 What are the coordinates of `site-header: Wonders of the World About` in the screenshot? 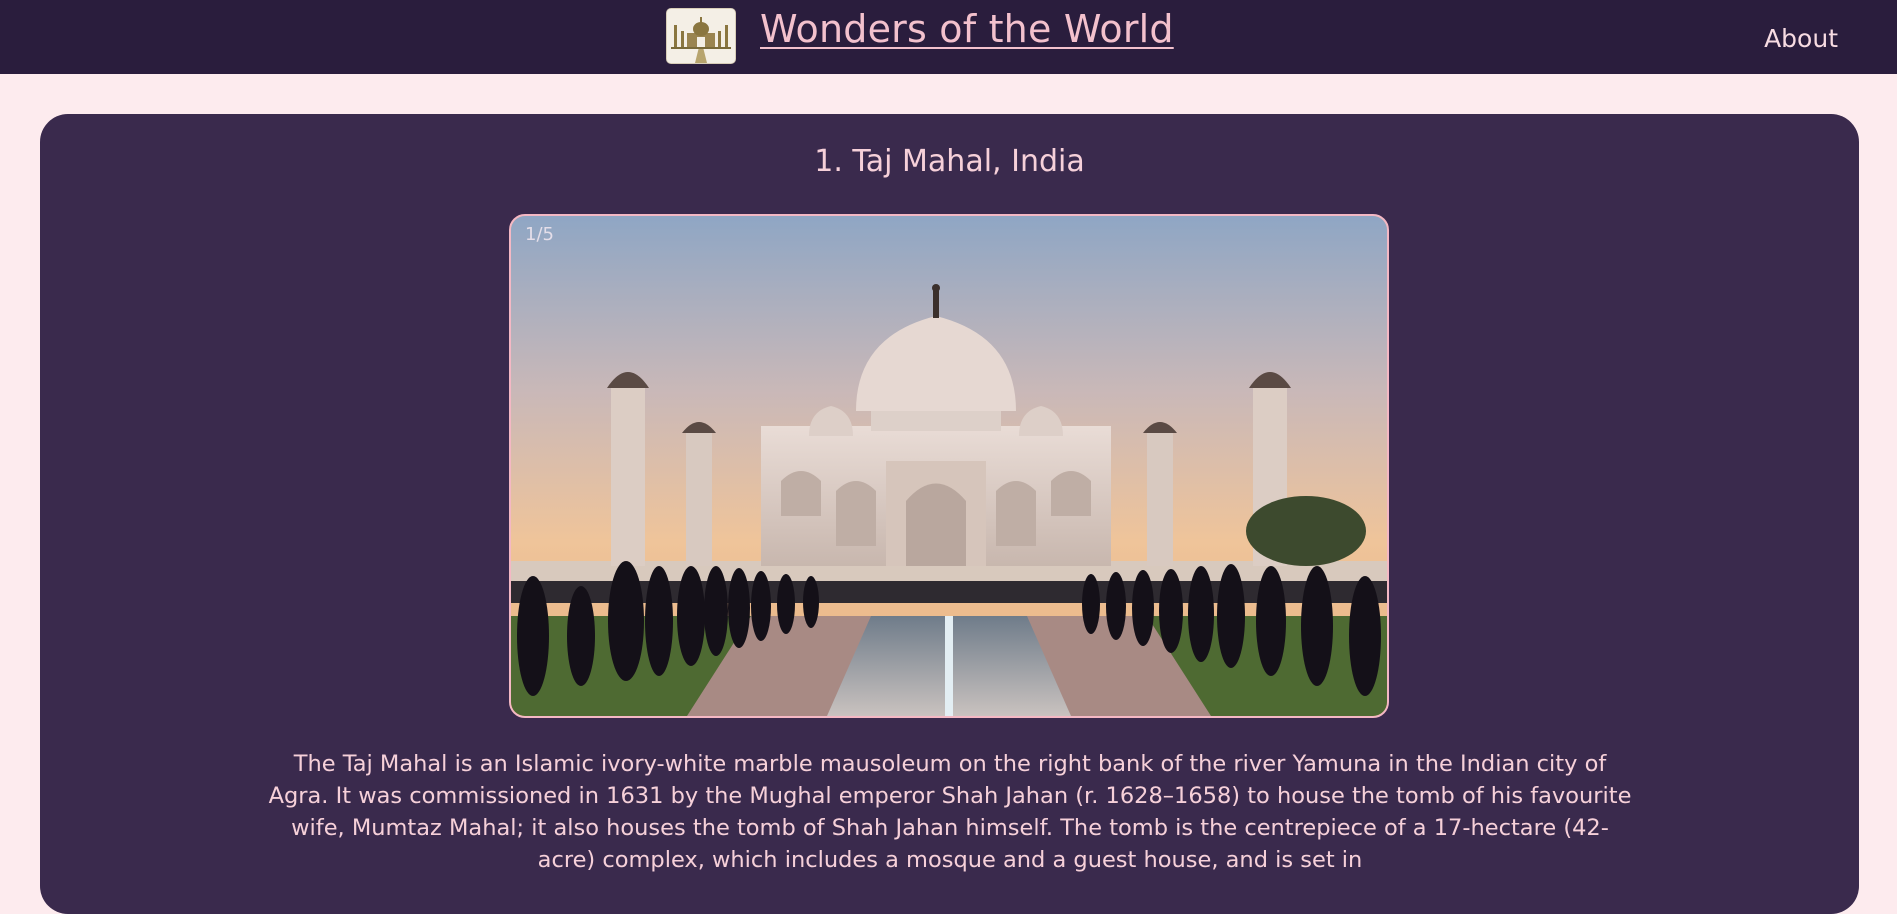 It's located at (948, 37).